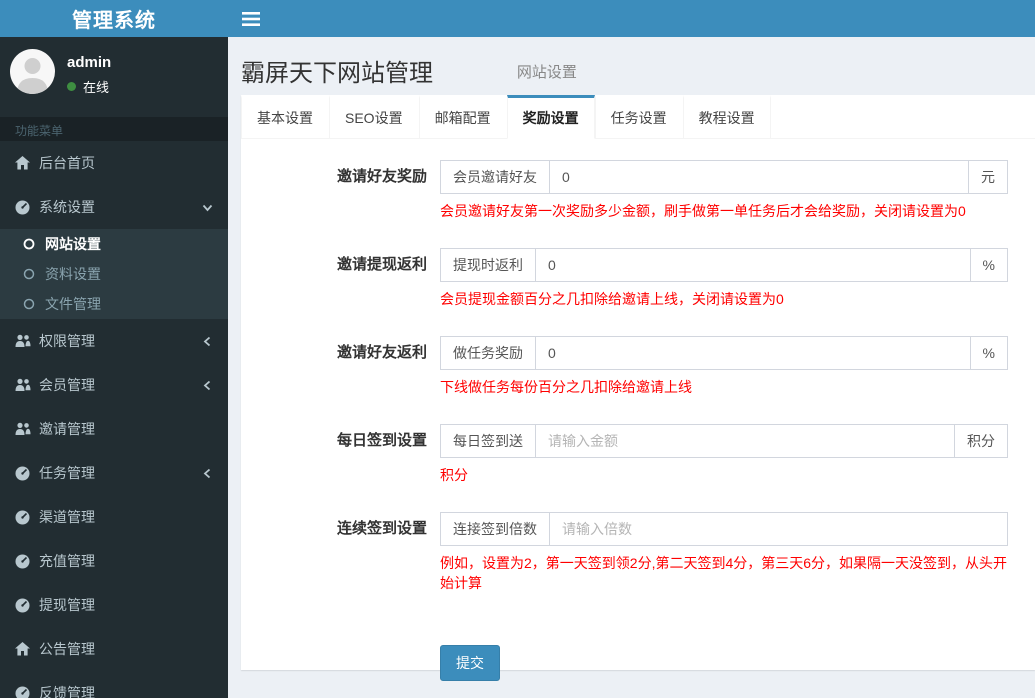 Image resolution: width=1035 pixels, height=698 pixels. I want to click on field-help-text: 会员邀请好友第一次奖励多少金额，刷手做第一单任务后才会给奖励，关闭请设置为0, so click(703, 211).